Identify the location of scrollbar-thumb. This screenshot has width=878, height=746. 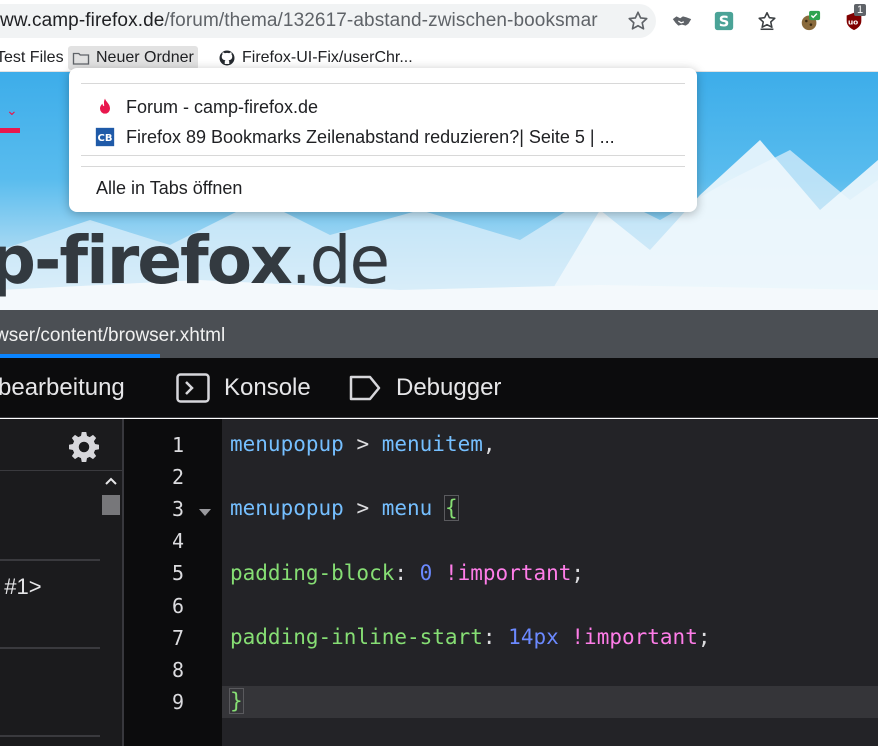
(111, 505).